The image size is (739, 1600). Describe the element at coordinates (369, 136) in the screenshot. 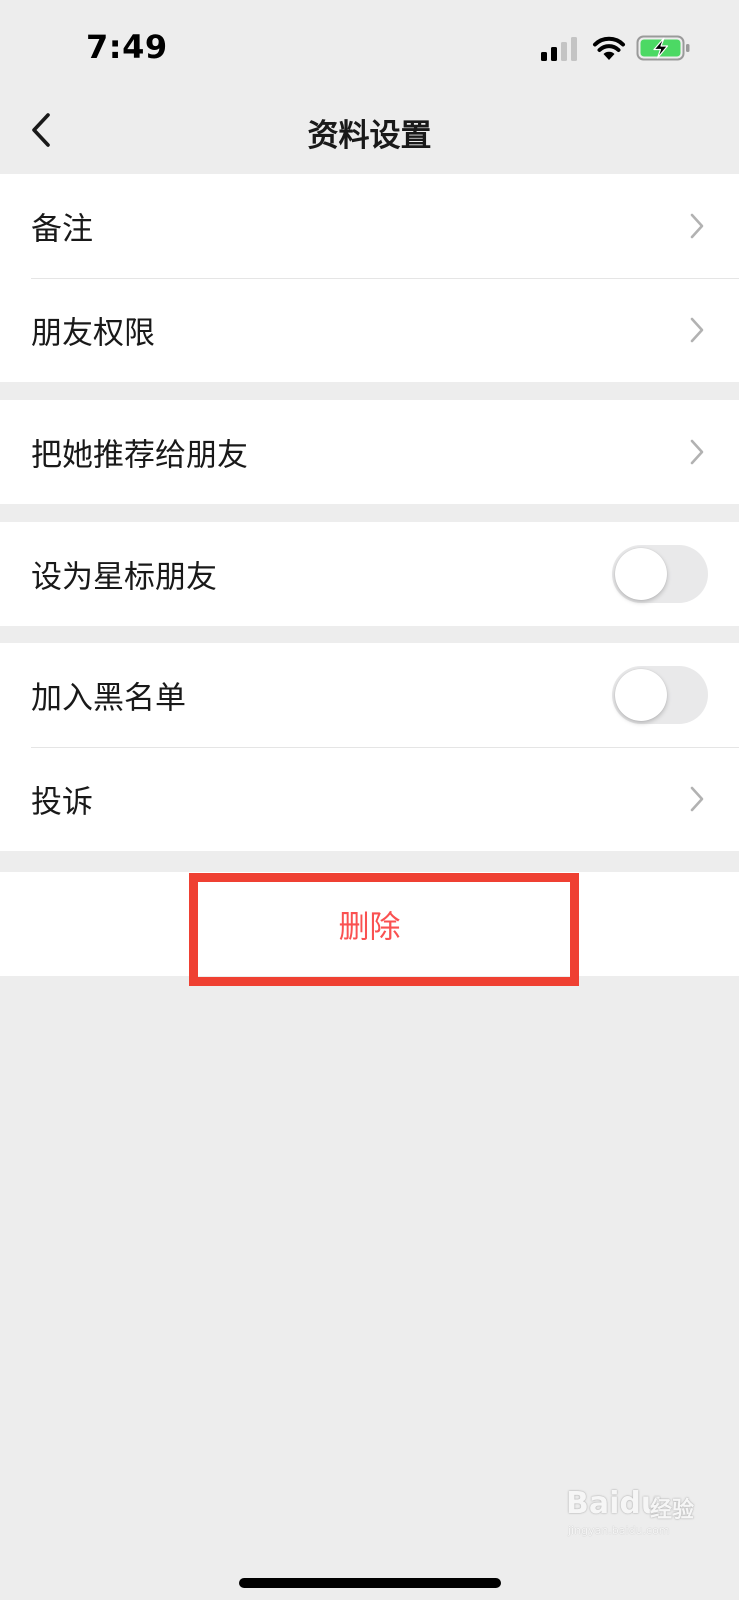

I see `page-title: 资料设置` at that location.